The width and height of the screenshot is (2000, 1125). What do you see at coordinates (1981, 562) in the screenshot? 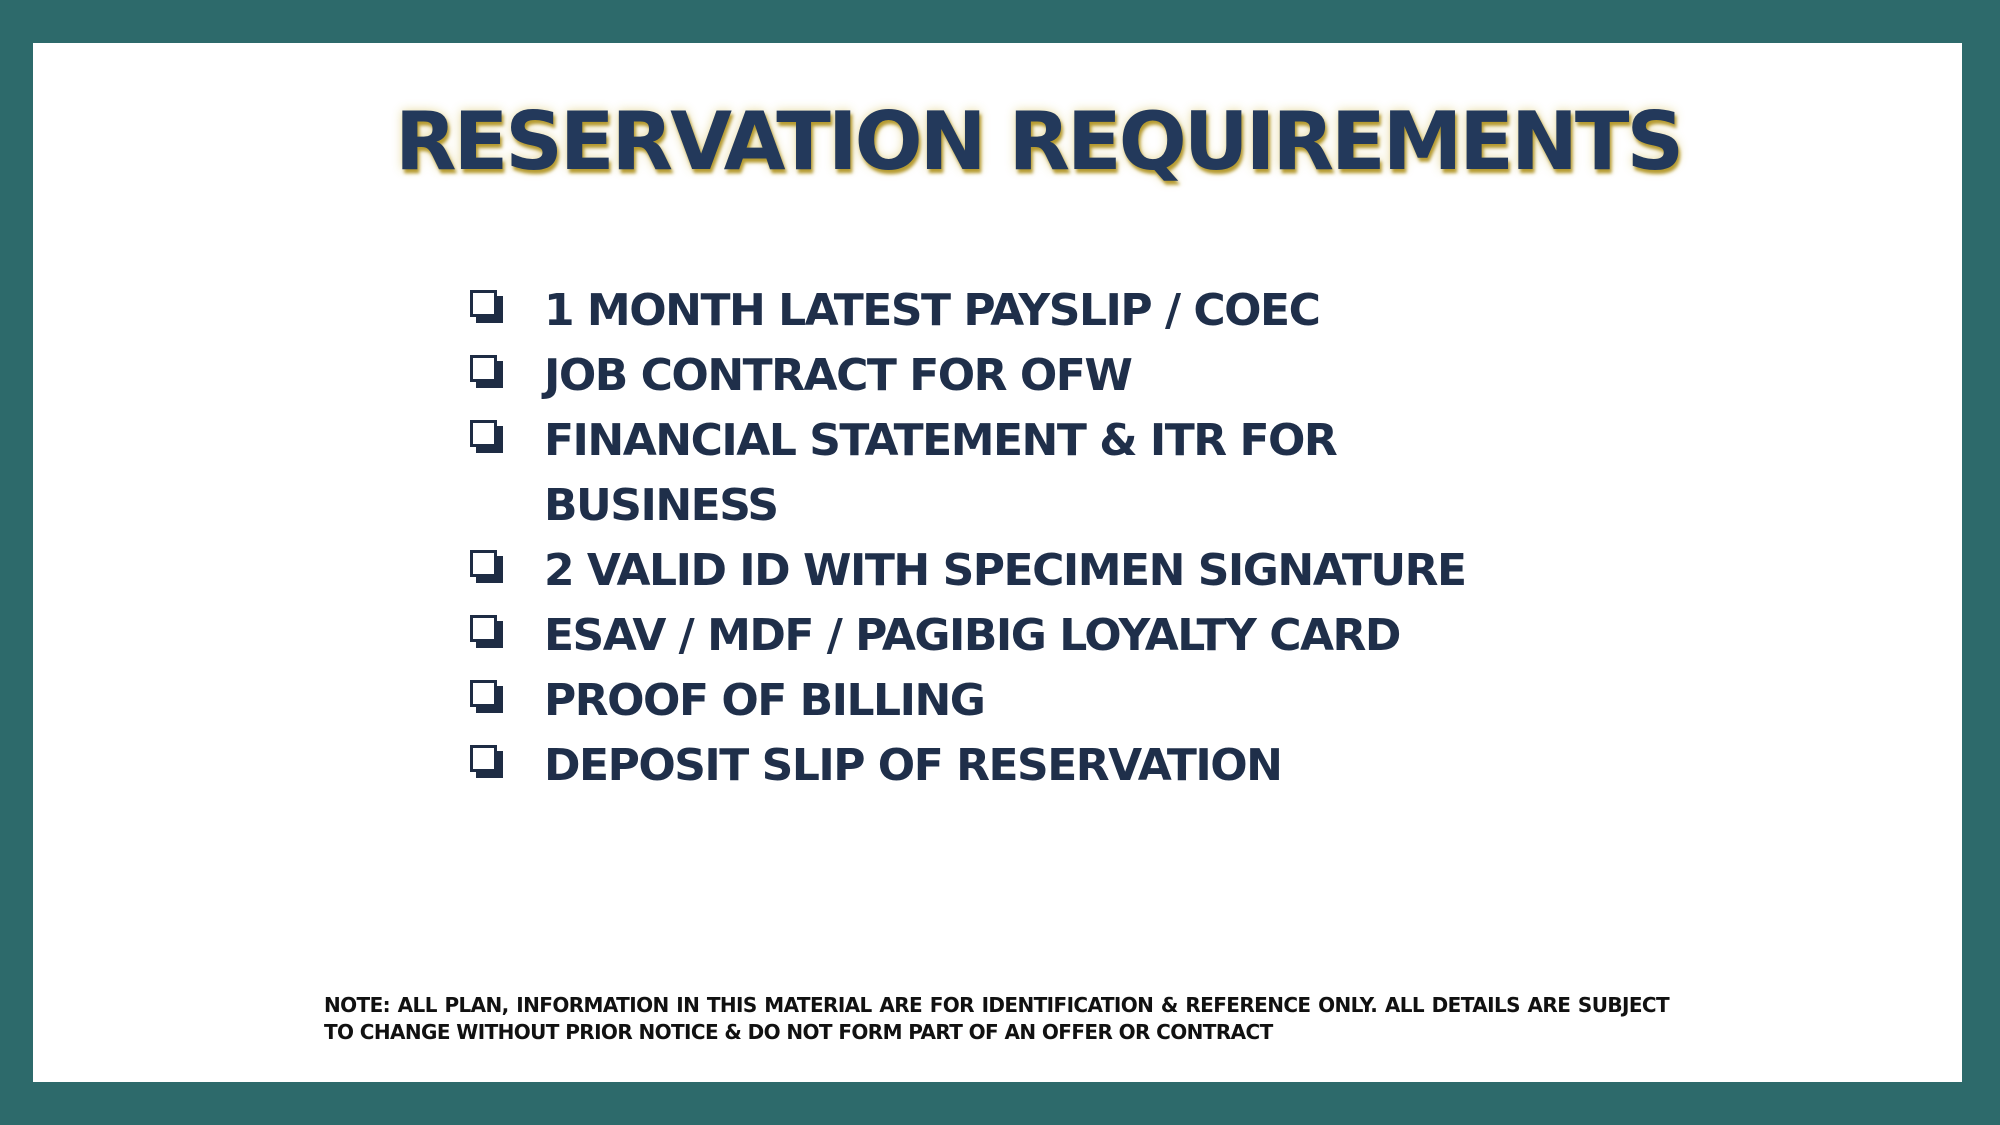
I see `frame-right-border` at bounding box center [1981, 562].